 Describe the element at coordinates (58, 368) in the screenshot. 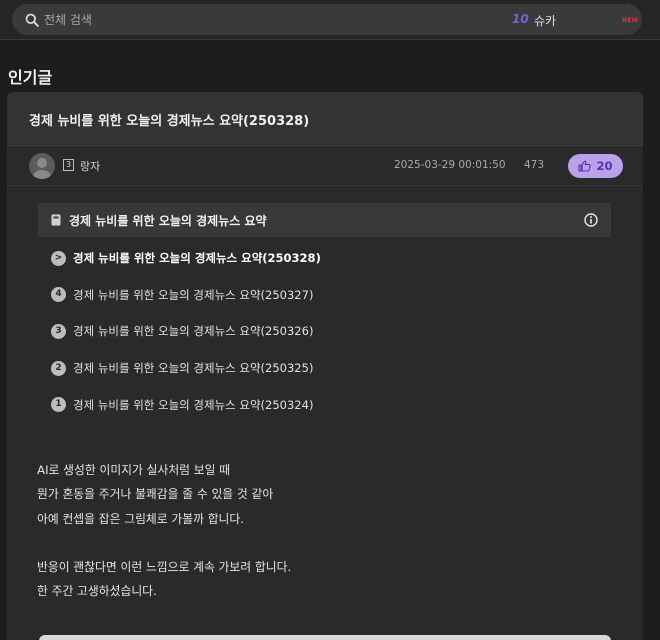

I see `series-number-badge: 2` at that location.